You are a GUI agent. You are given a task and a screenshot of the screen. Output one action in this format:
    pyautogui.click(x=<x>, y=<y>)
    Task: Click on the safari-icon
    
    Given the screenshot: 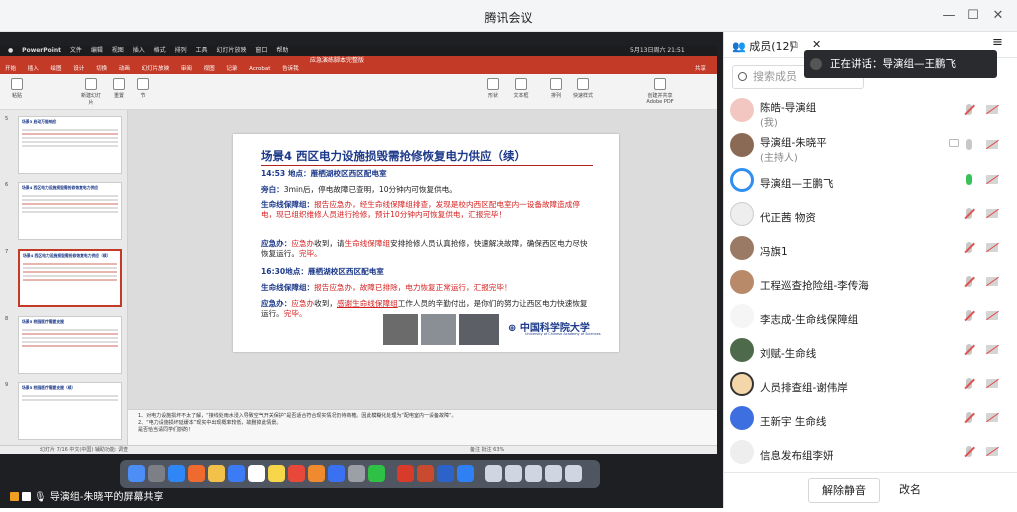 What is the action you would take?
    pyautogui.click(x=176, y=473)
    